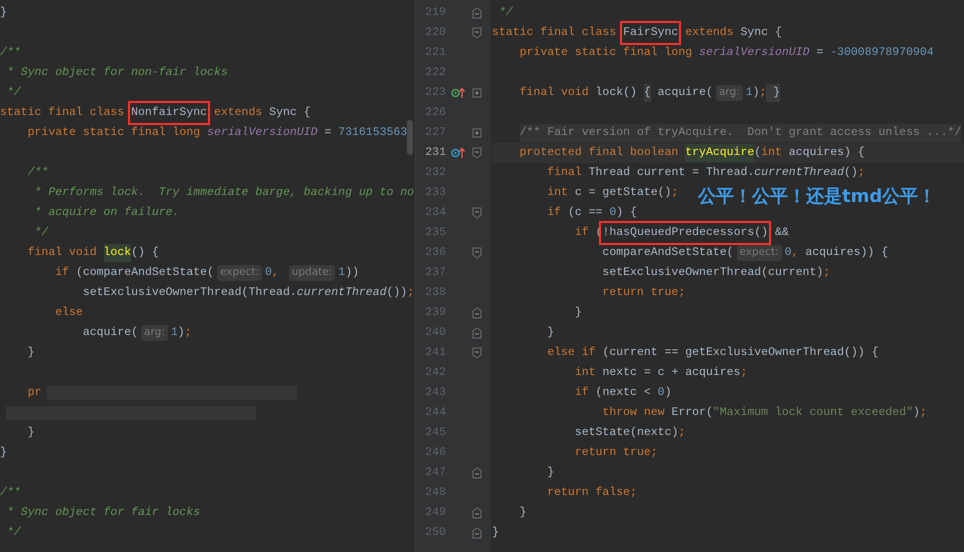  Describe the element at coordinates (103, 513) in the screenshot. I see `code-line: * Sync object for fair locks` at that location.